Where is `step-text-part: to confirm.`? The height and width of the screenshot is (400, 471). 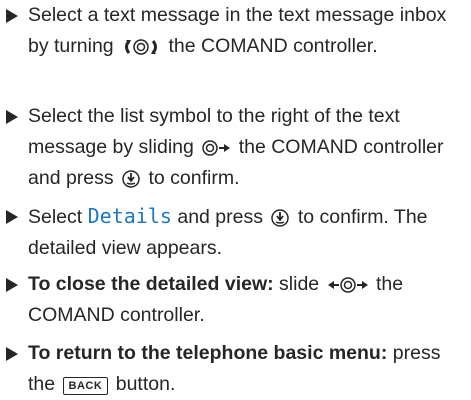 step-text-part: to confirm. is located at coordinates (194, 178).